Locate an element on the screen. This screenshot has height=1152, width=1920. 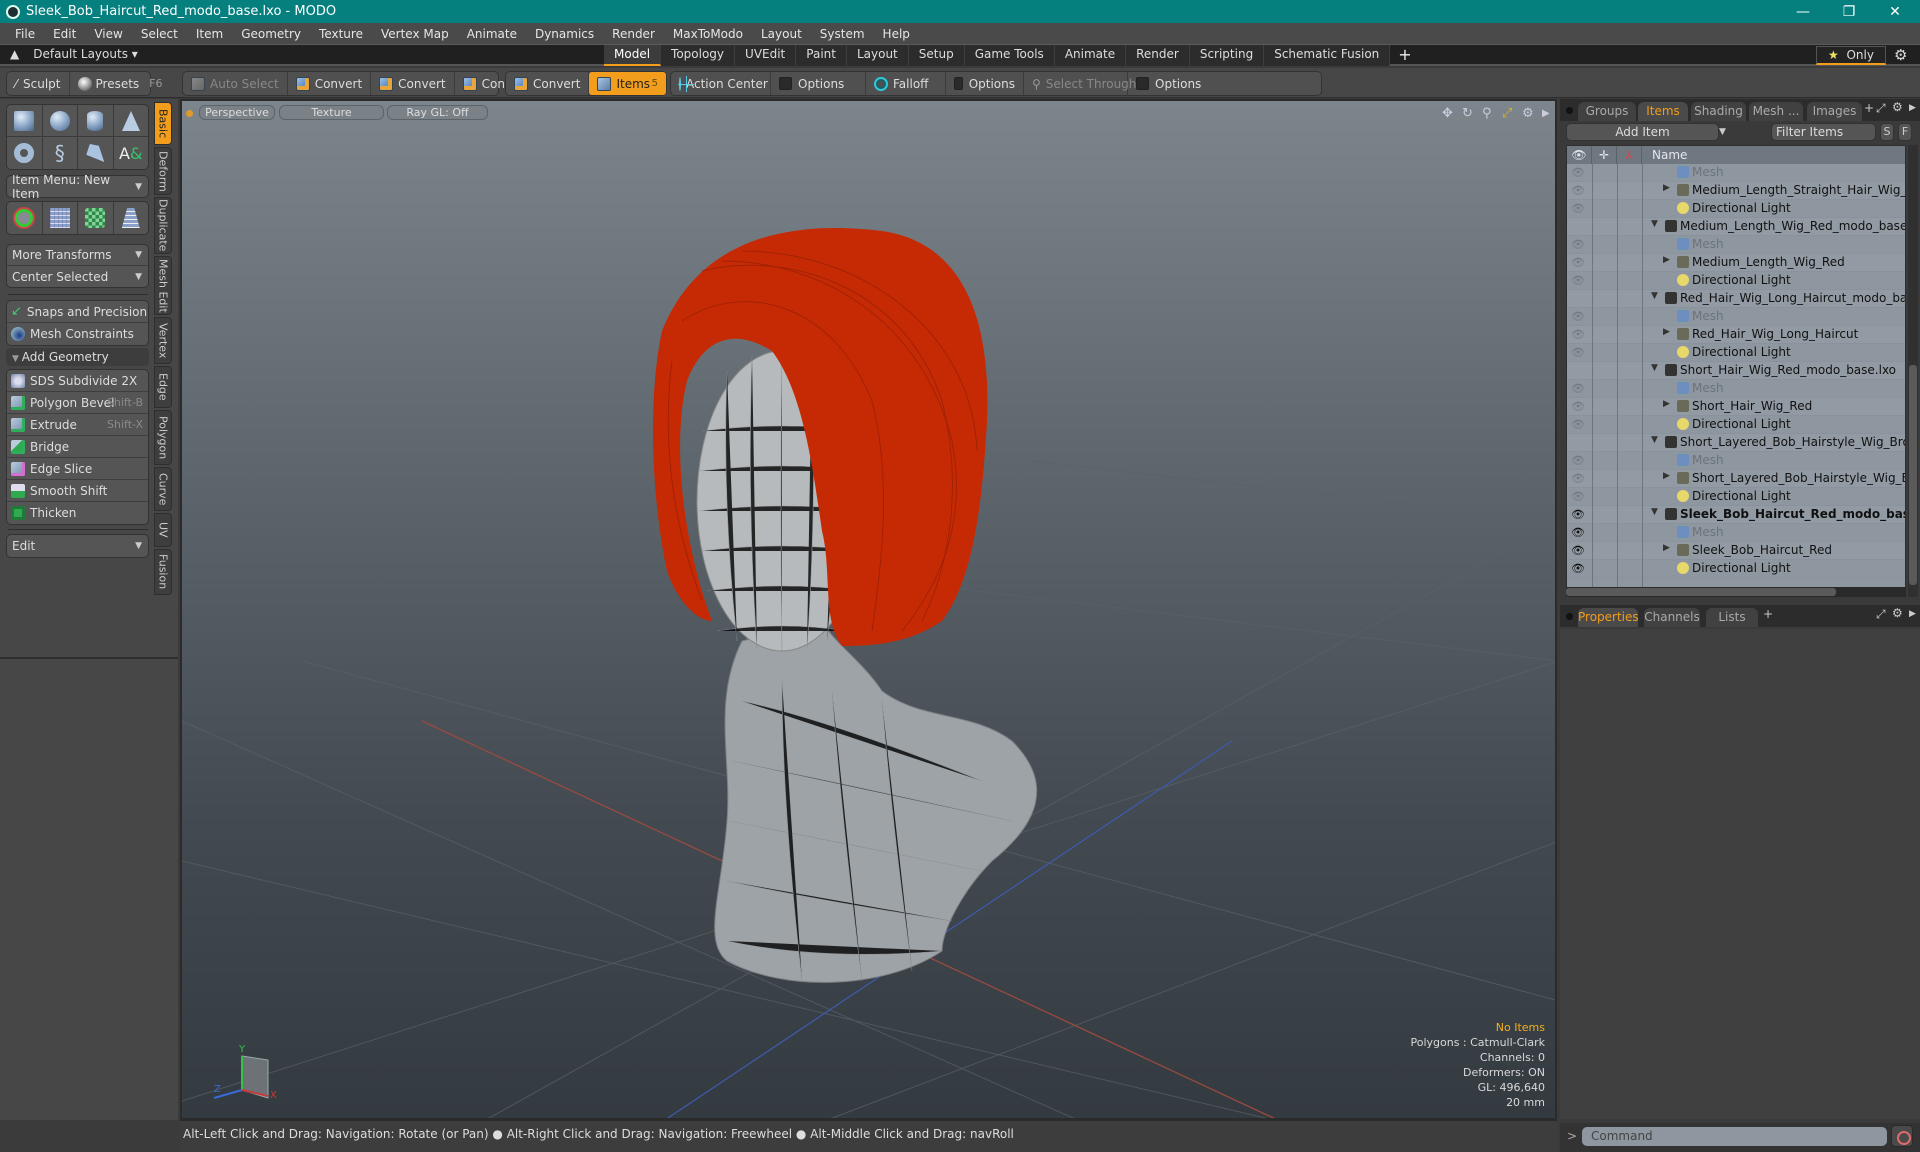
action-center-button: Action Center is located at coordinates (721, 83).